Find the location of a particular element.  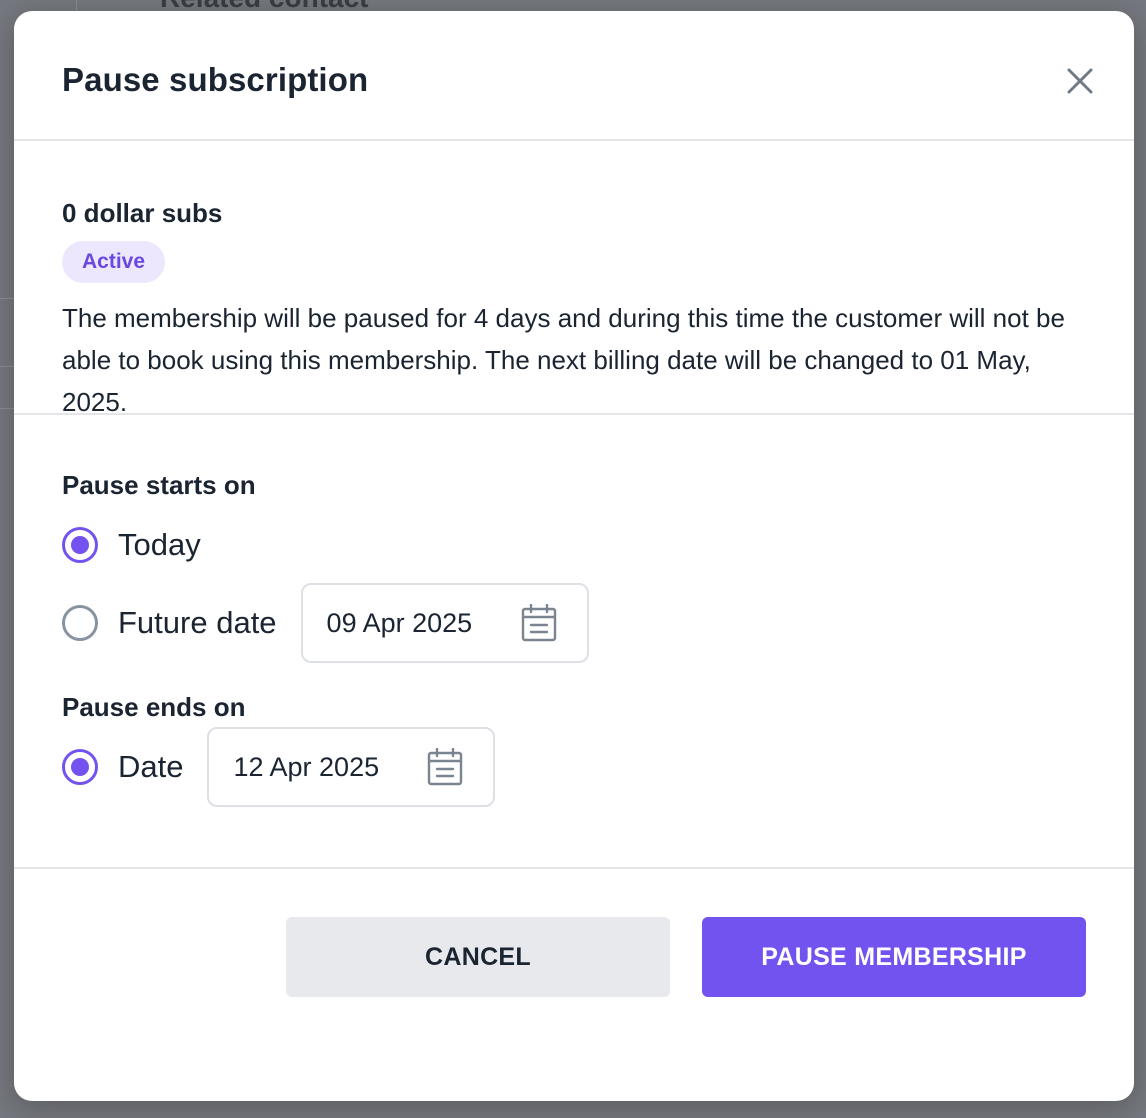

end-date-picker: 12 Apr 2025 is located at coordinates (351, 767).